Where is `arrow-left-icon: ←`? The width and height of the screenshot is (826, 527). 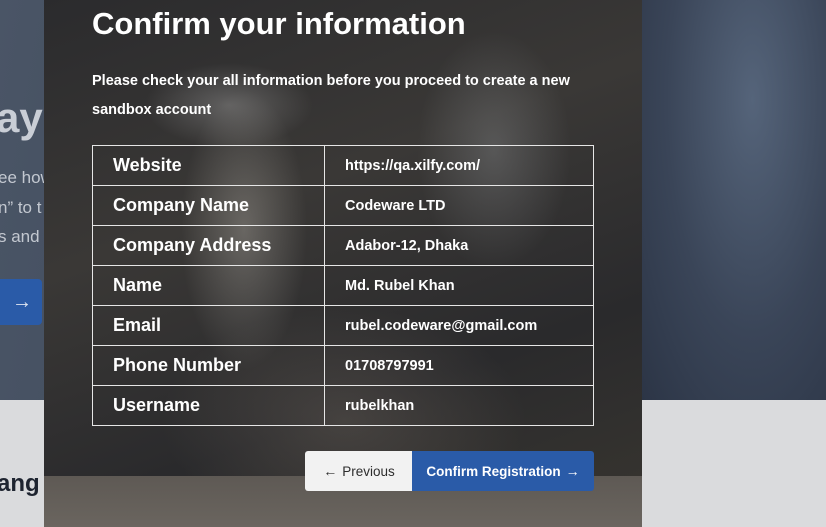
arrow-left-icon: ← is located at coordinates (330, 471).